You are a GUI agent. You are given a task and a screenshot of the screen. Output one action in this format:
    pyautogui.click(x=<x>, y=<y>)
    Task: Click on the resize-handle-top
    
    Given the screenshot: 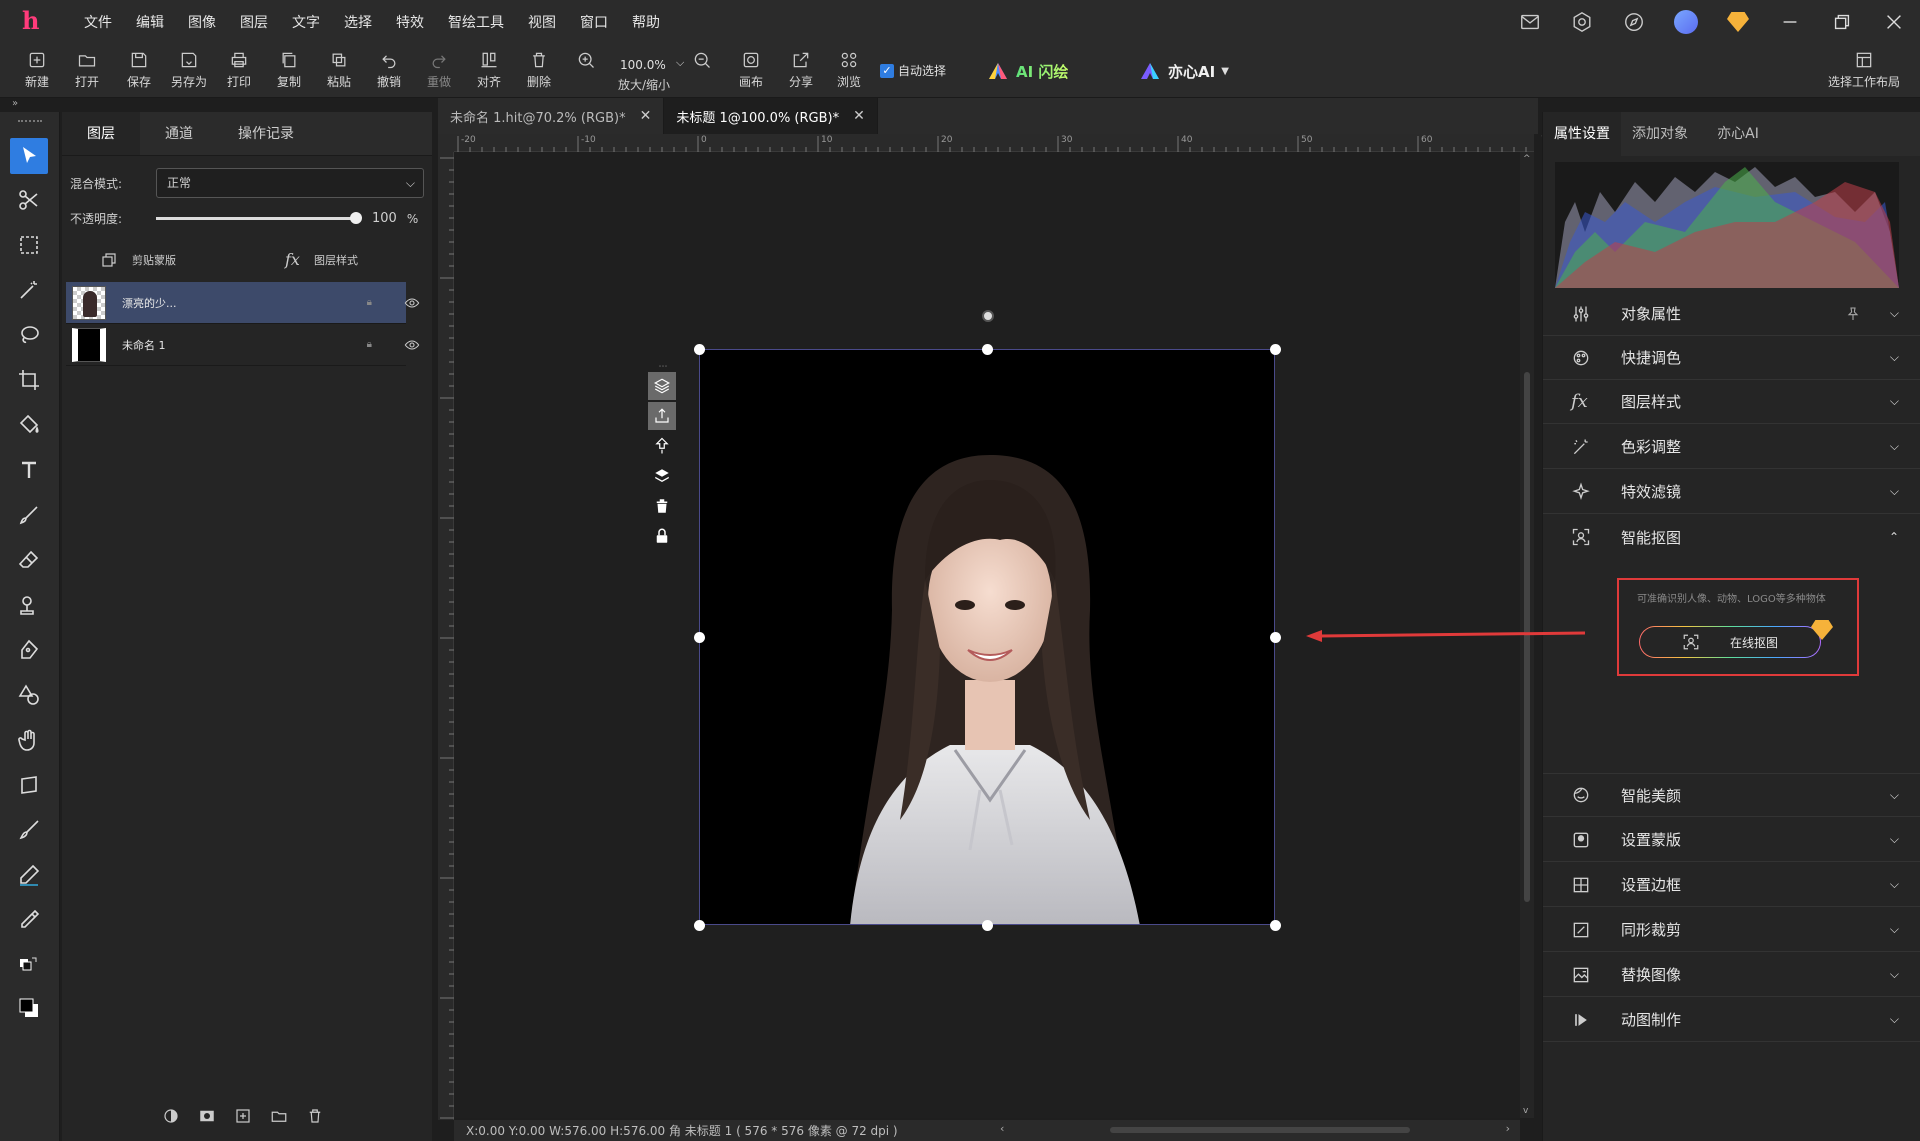 What is the action you would take?
    pyautogui.click(x=987, y=349)
    